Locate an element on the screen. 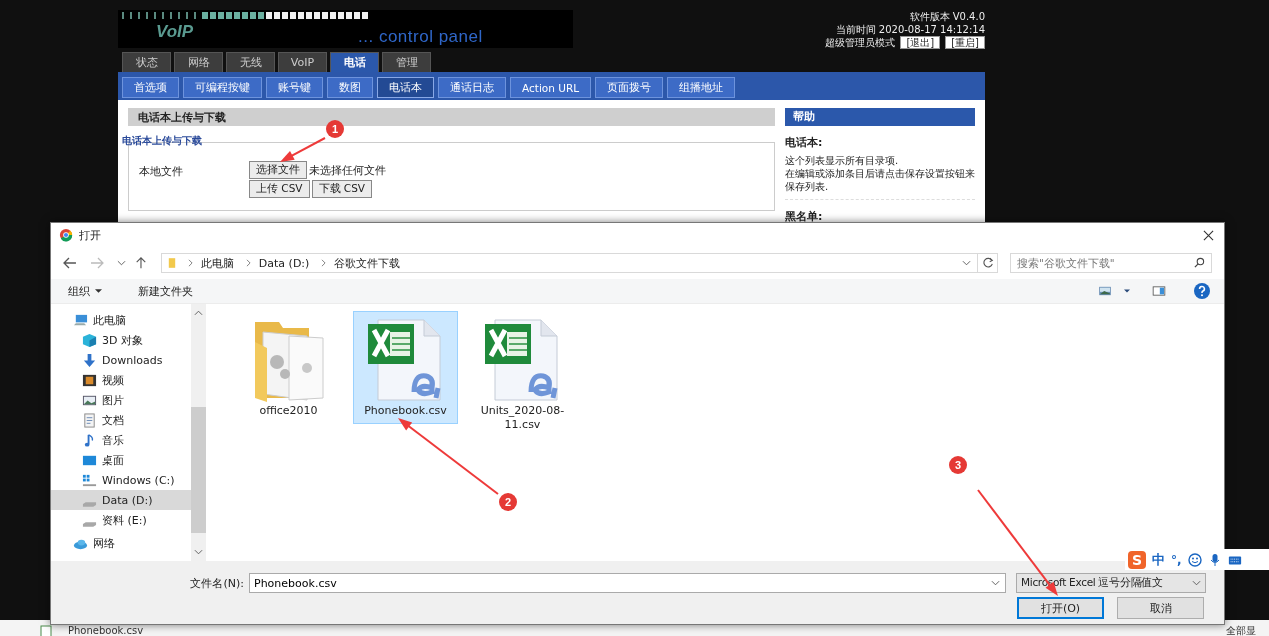 This screenshot has height=636, width=1269. search-icon is located at coordinates (1199, 262).